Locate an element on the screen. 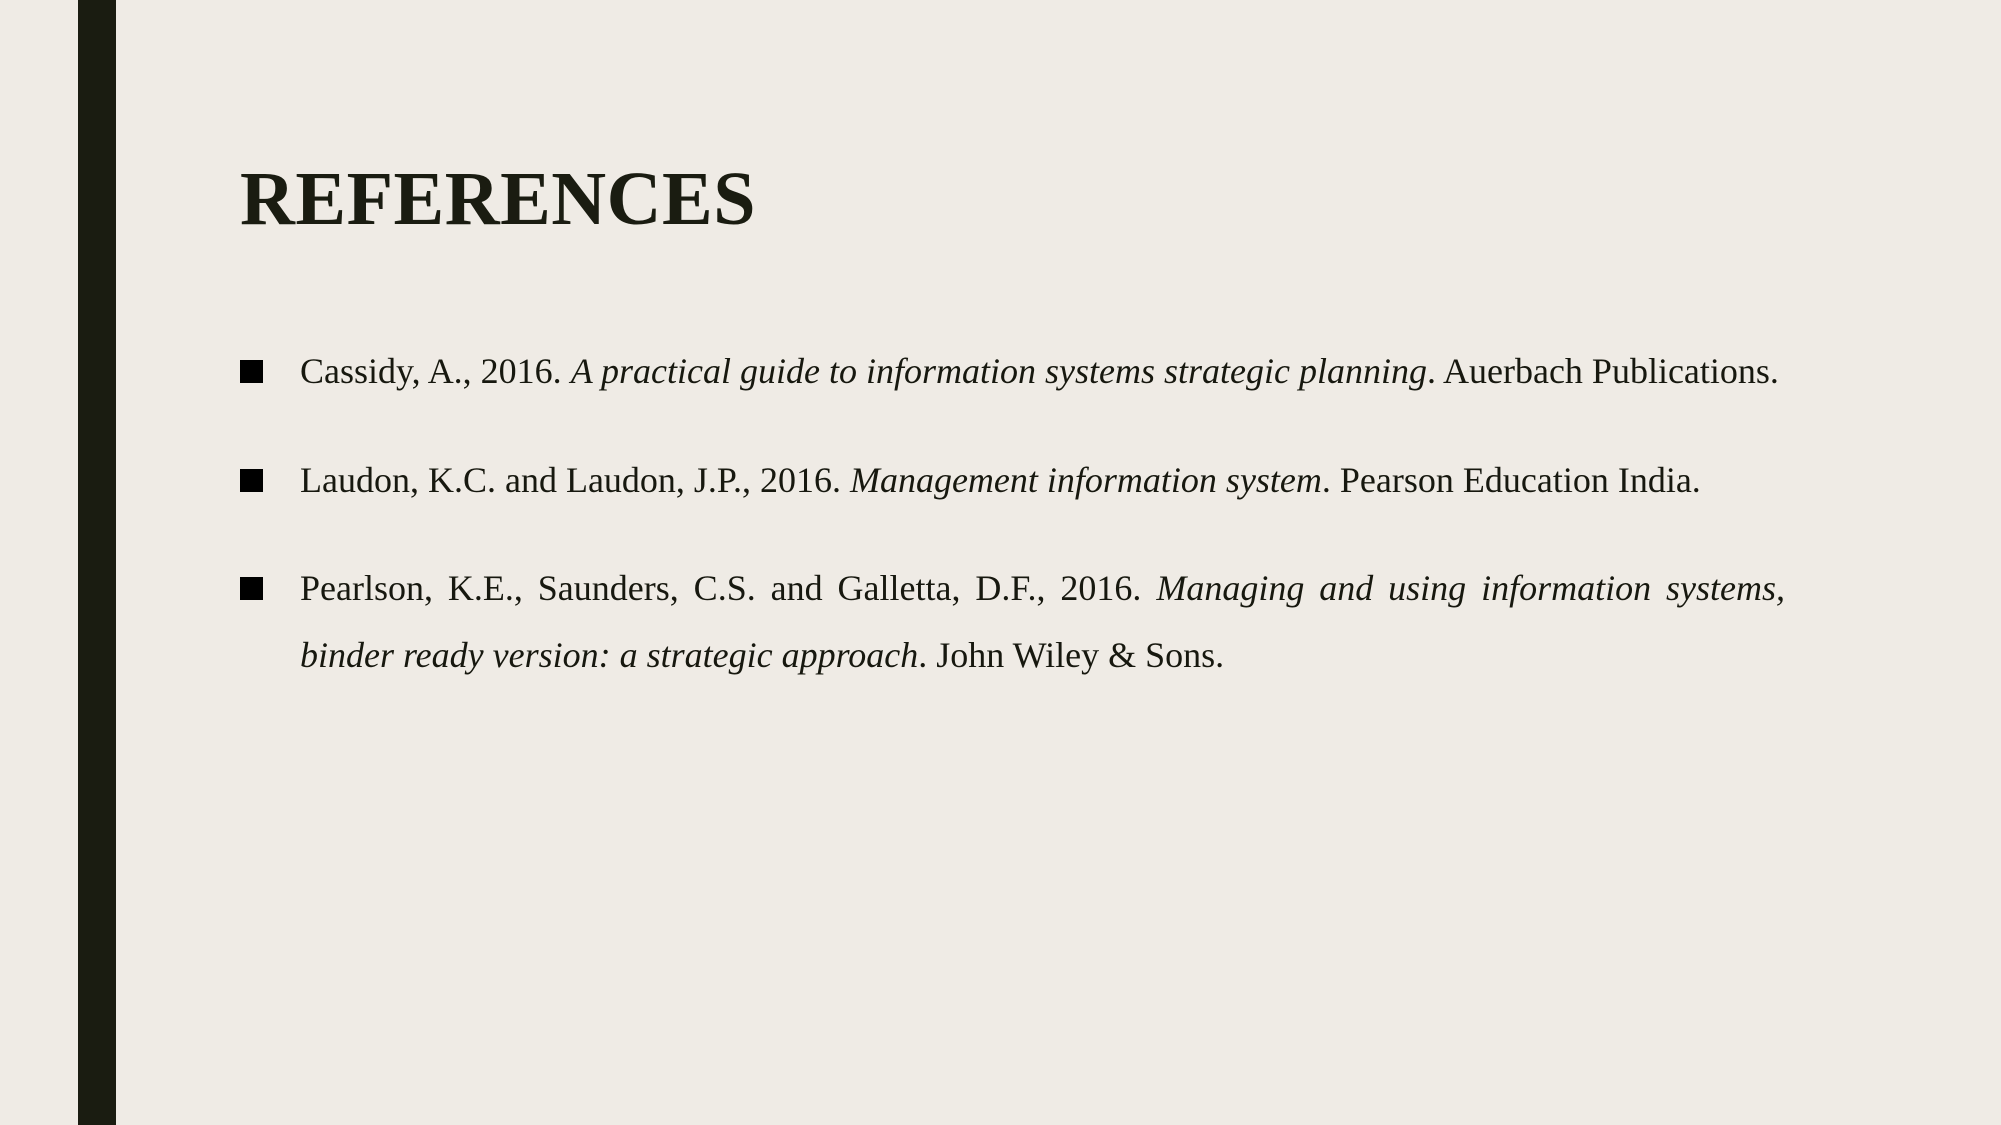 The width and height of the screenshot is (2001, 1125). reference-publisher: . Auerbach Publications. is located at coordinates (1602, 371).